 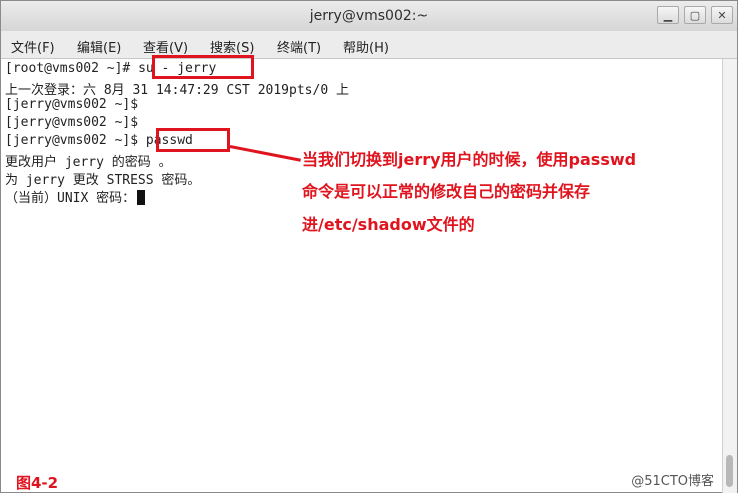 What do you see at coordinates (469, 159) in the screenshot?
I see `annotation-line-1: 当我们切换到jerry用户的时候，使用passwd` at bounding box center [469, 159].